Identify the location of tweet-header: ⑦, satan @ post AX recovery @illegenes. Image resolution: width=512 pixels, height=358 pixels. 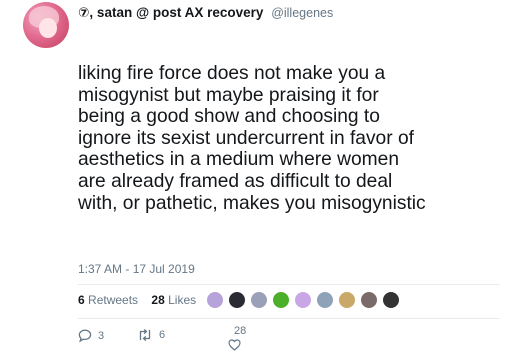
(205, 13).